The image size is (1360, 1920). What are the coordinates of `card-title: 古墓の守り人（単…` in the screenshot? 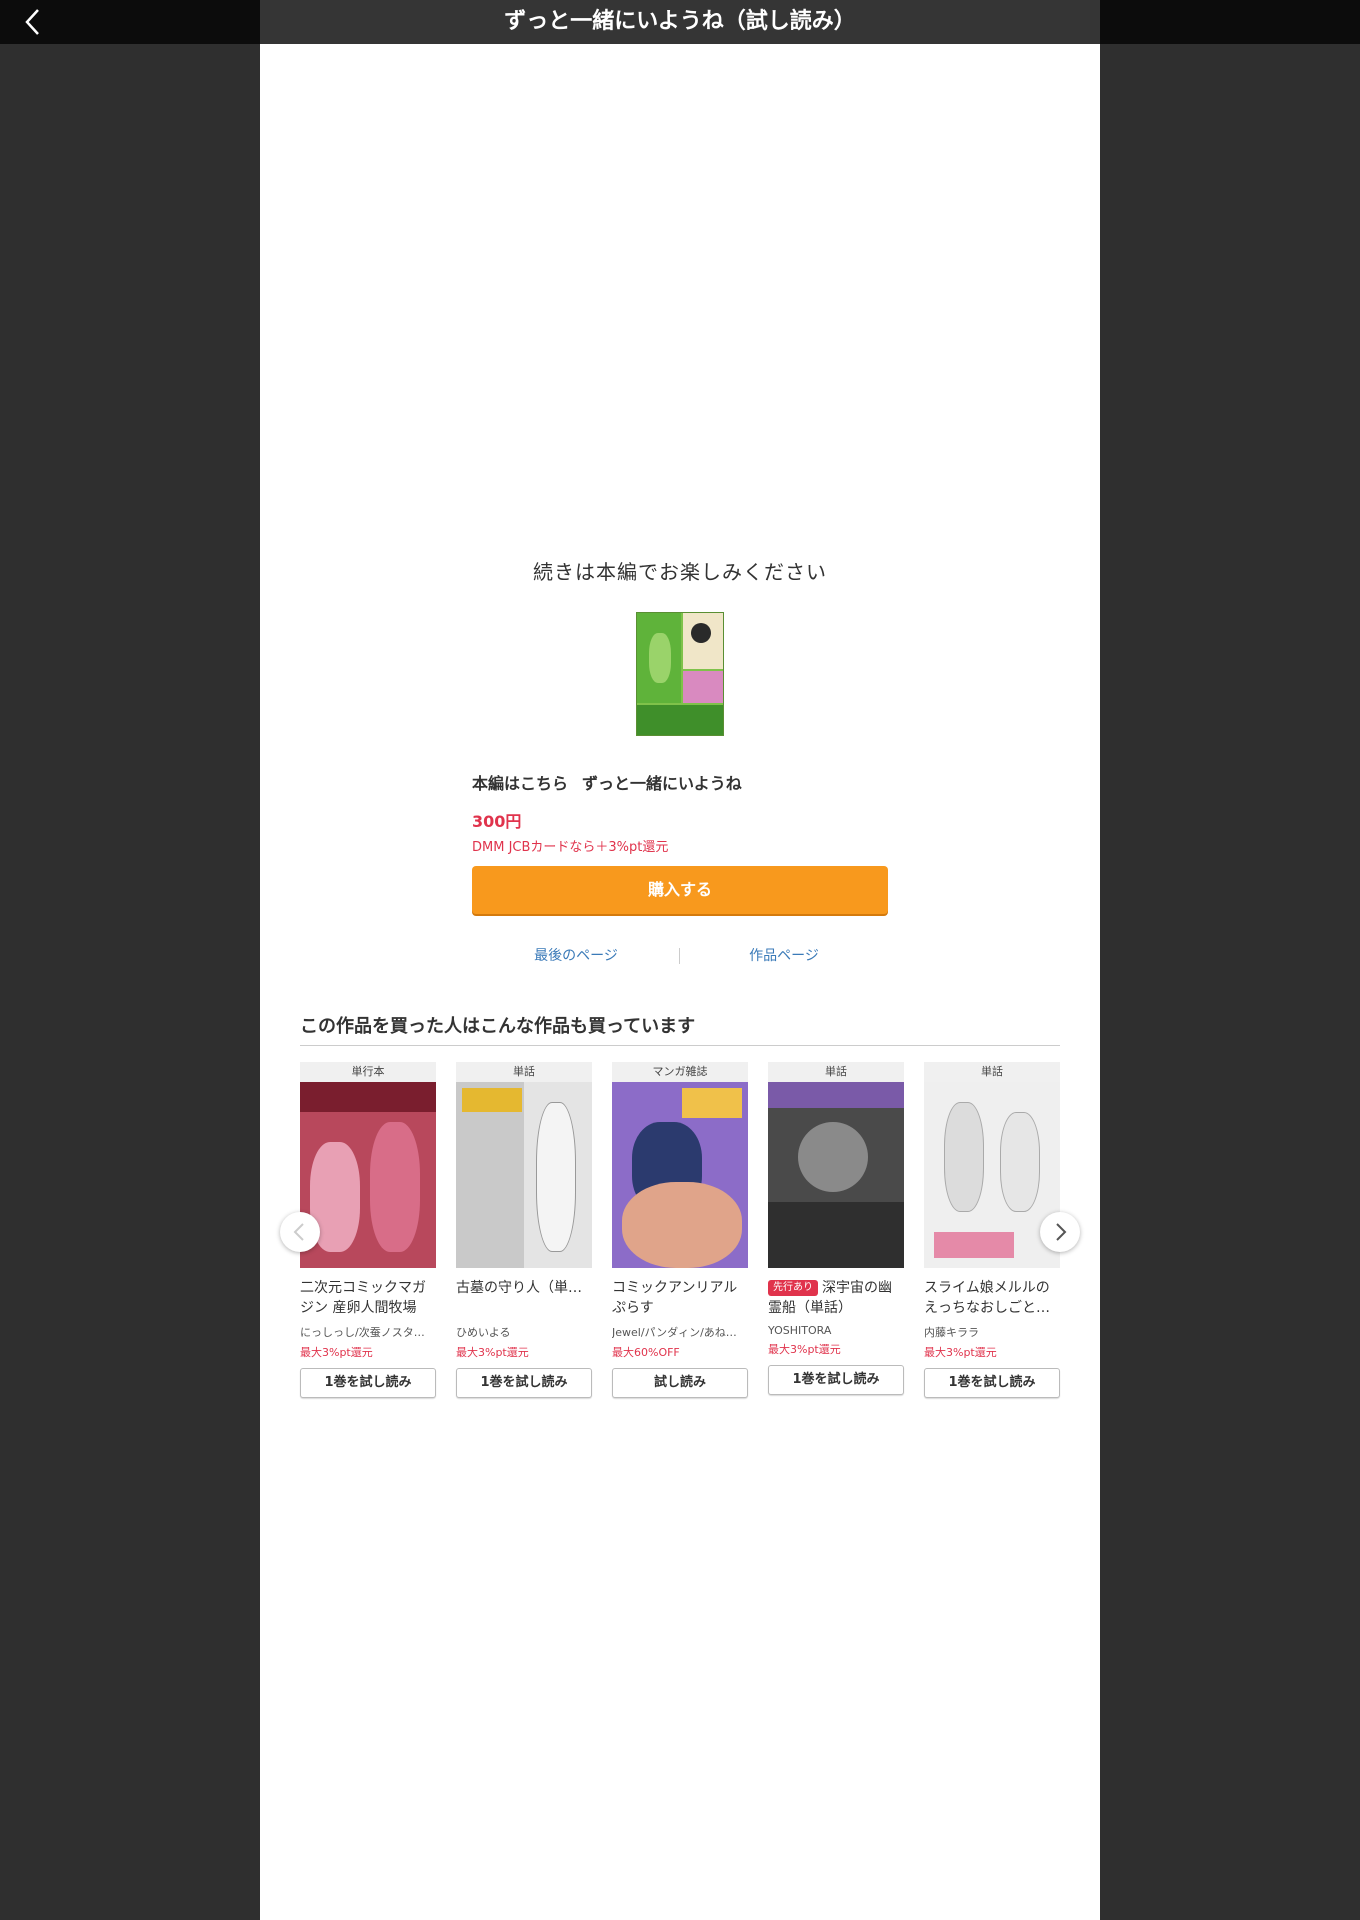 It's located at (524, 1298).